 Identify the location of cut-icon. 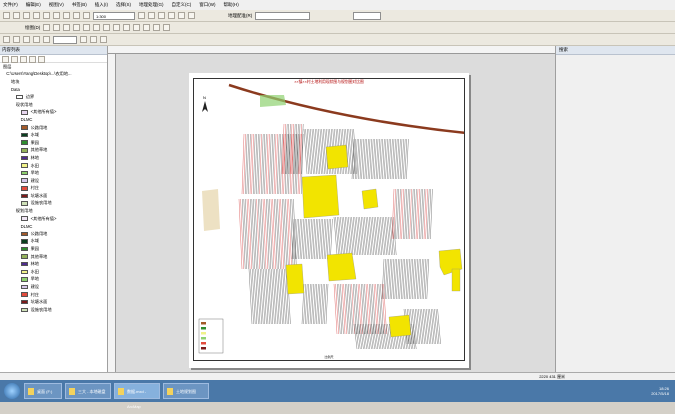
(46, 15).